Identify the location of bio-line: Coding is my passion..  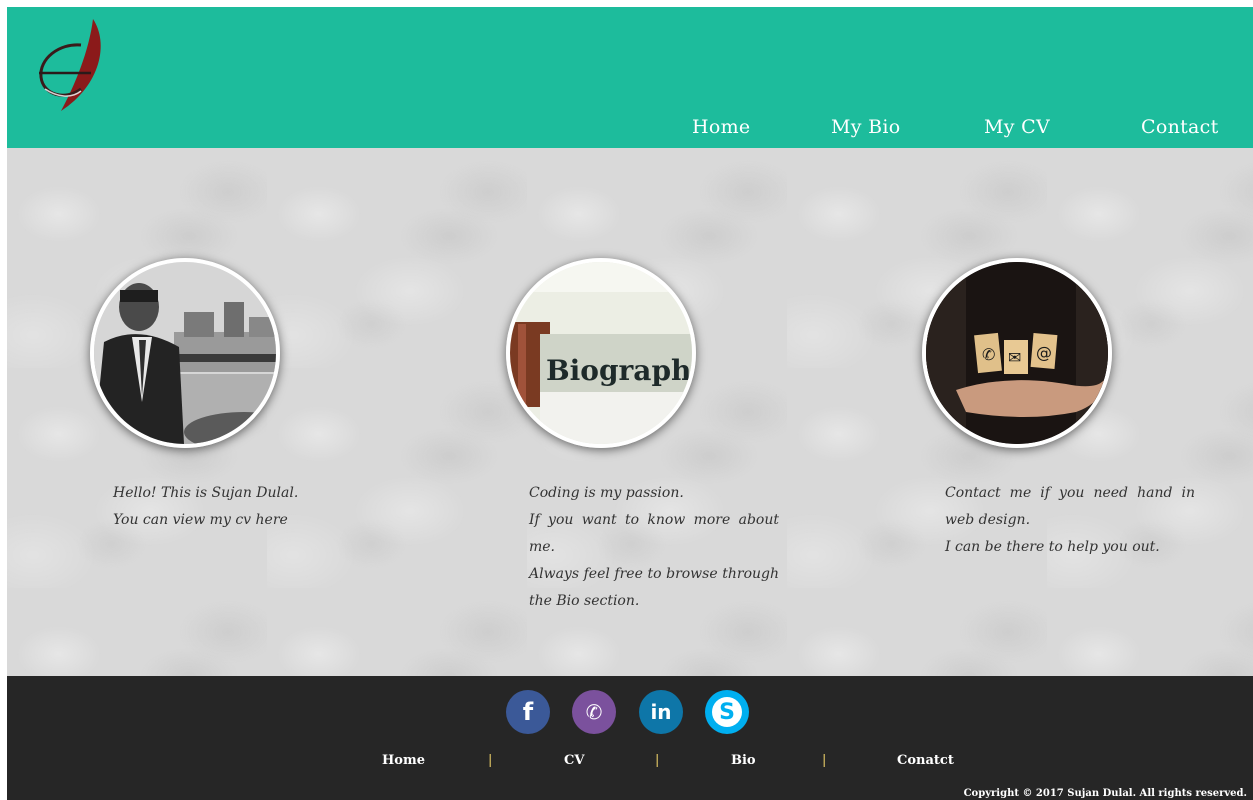
(606, 493).